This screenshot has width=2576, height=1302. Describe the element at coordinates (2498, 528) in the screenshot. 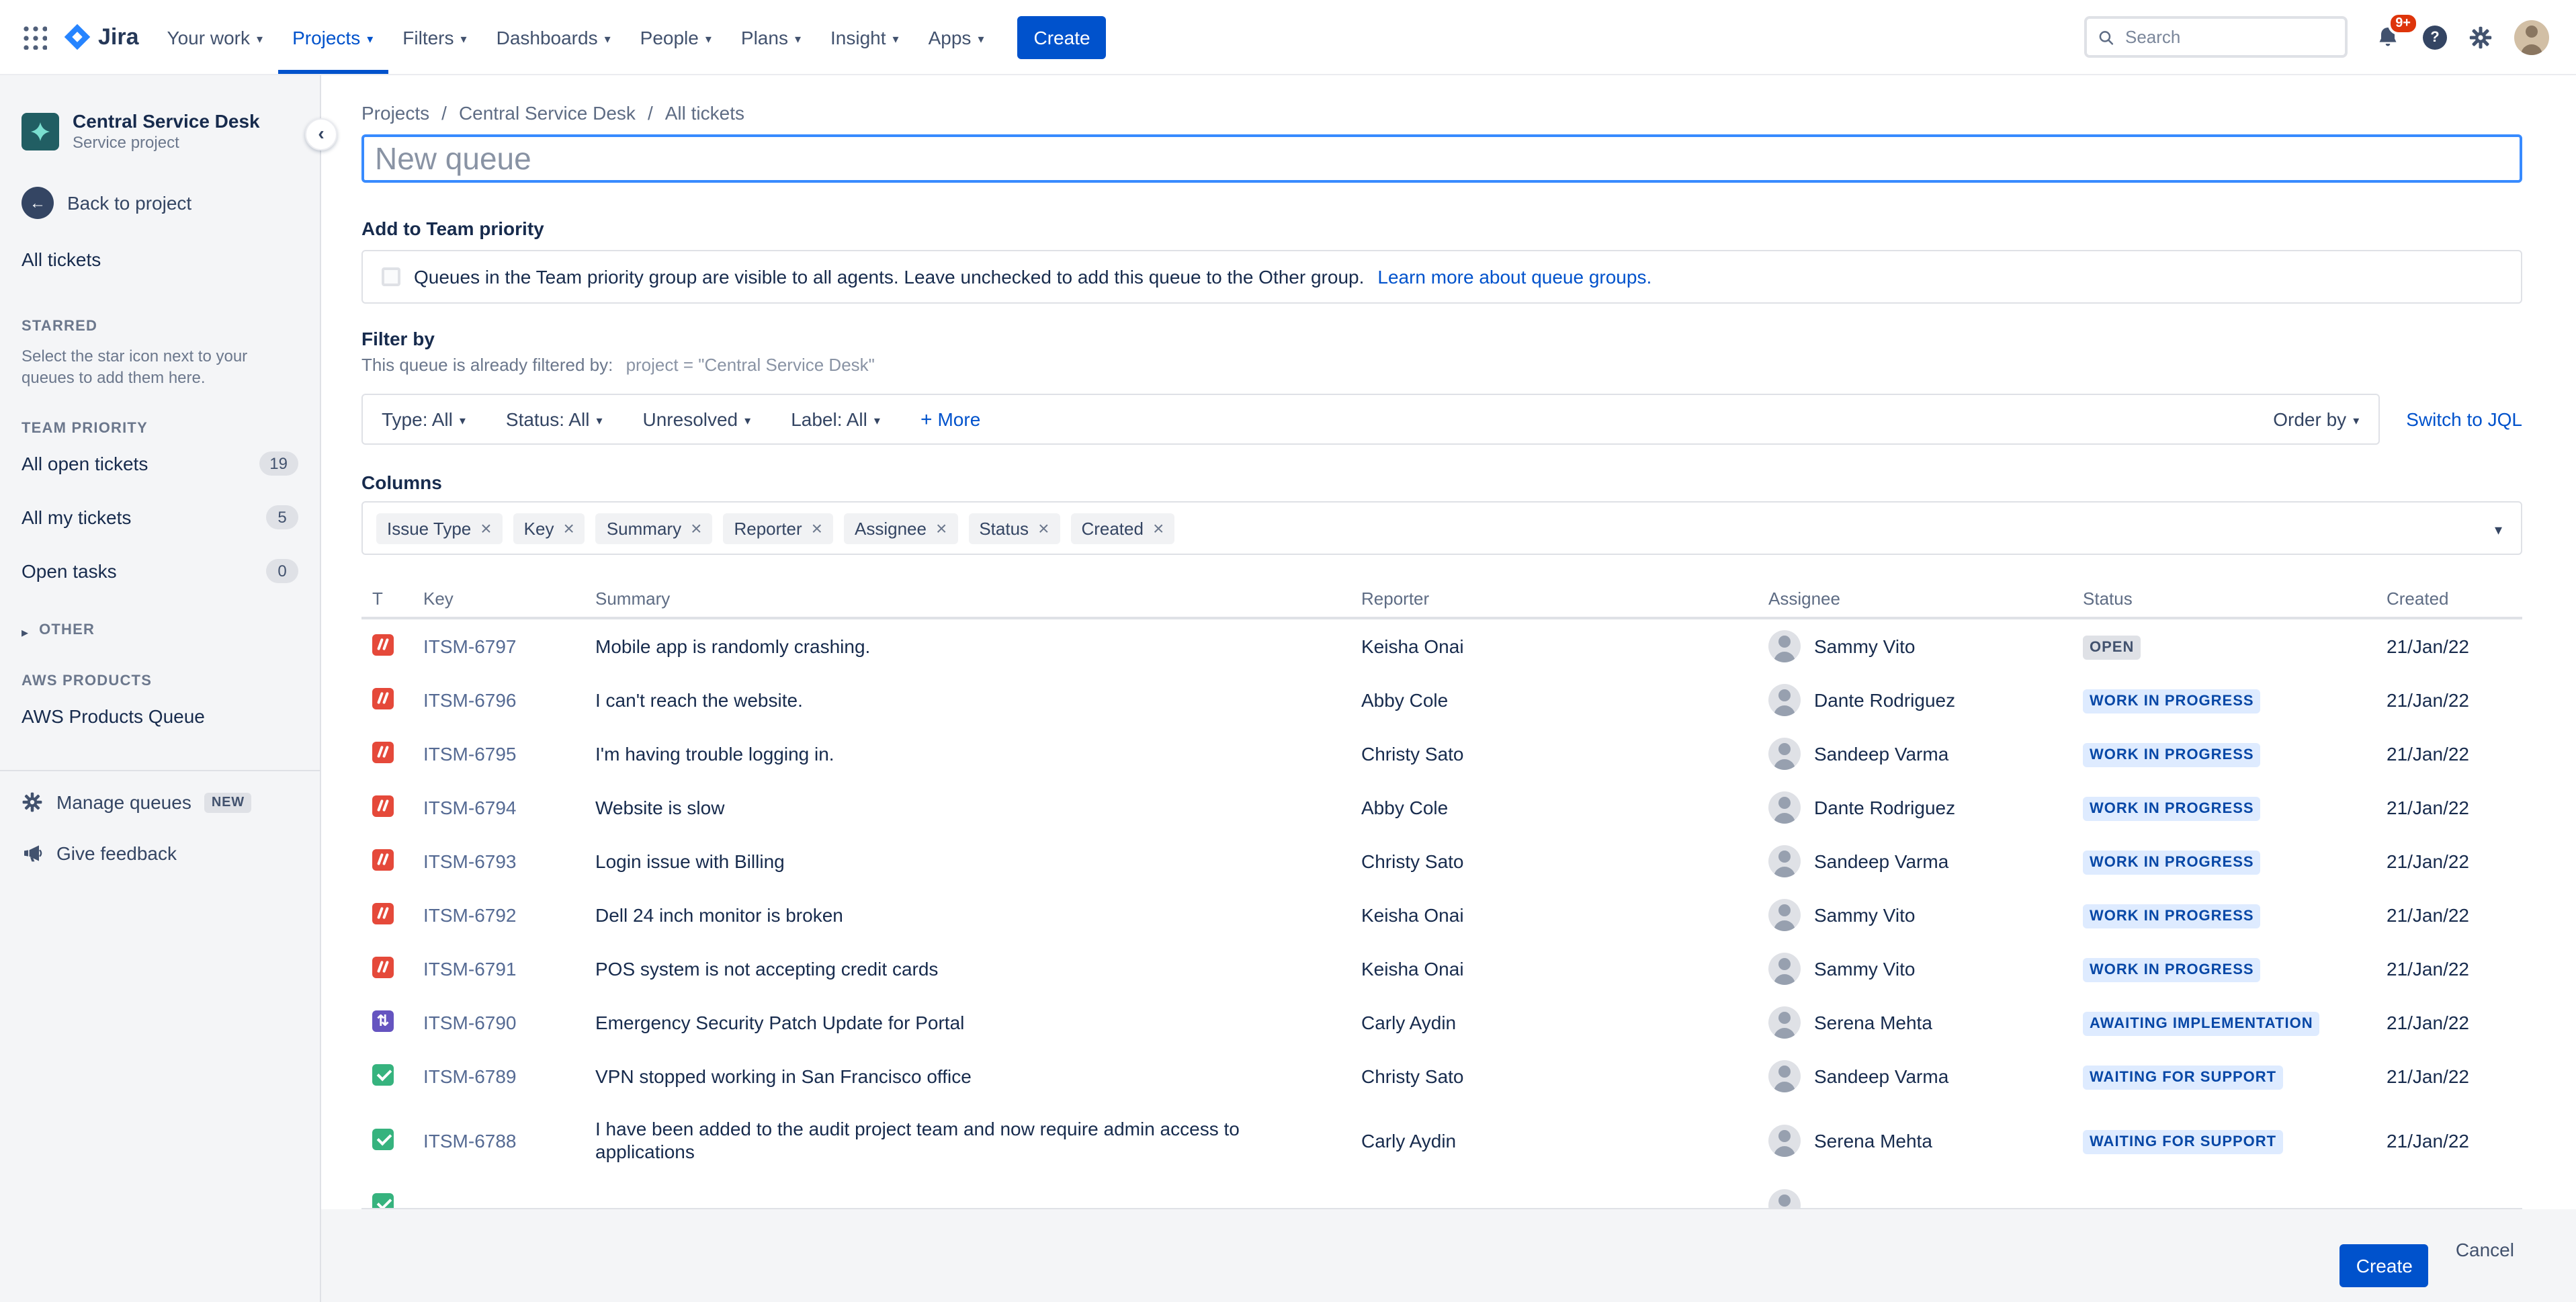

I see `chevron-down-icon` at that location.